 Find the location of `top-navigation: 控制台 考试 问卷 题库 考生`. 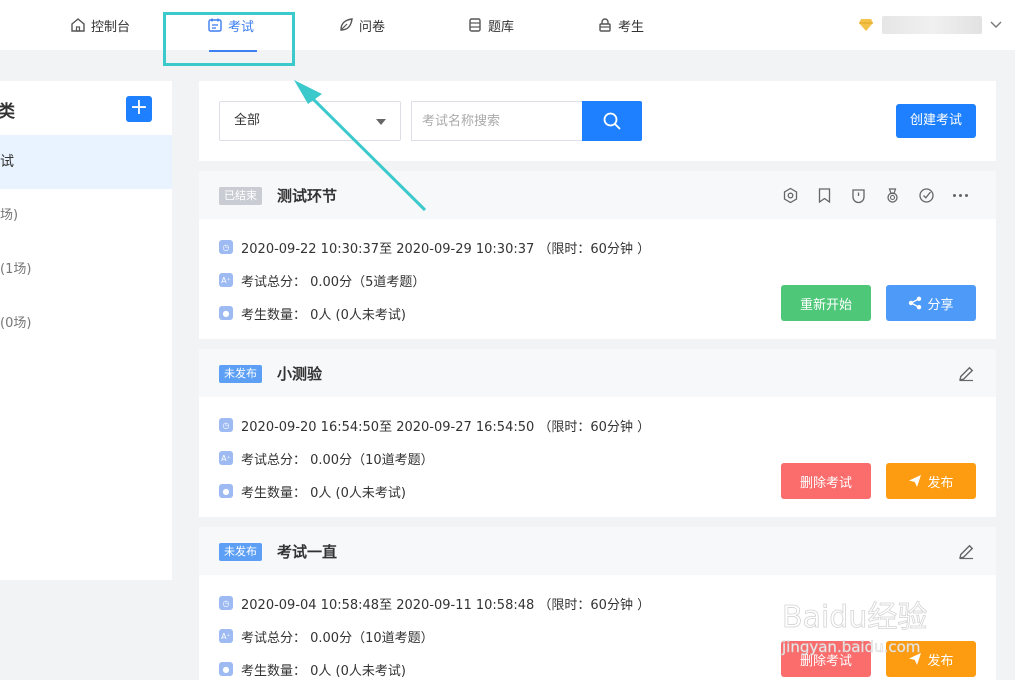

top-navigation: 控制台 考试 问卷 题库 考生 is located at coordinates (507, 25).